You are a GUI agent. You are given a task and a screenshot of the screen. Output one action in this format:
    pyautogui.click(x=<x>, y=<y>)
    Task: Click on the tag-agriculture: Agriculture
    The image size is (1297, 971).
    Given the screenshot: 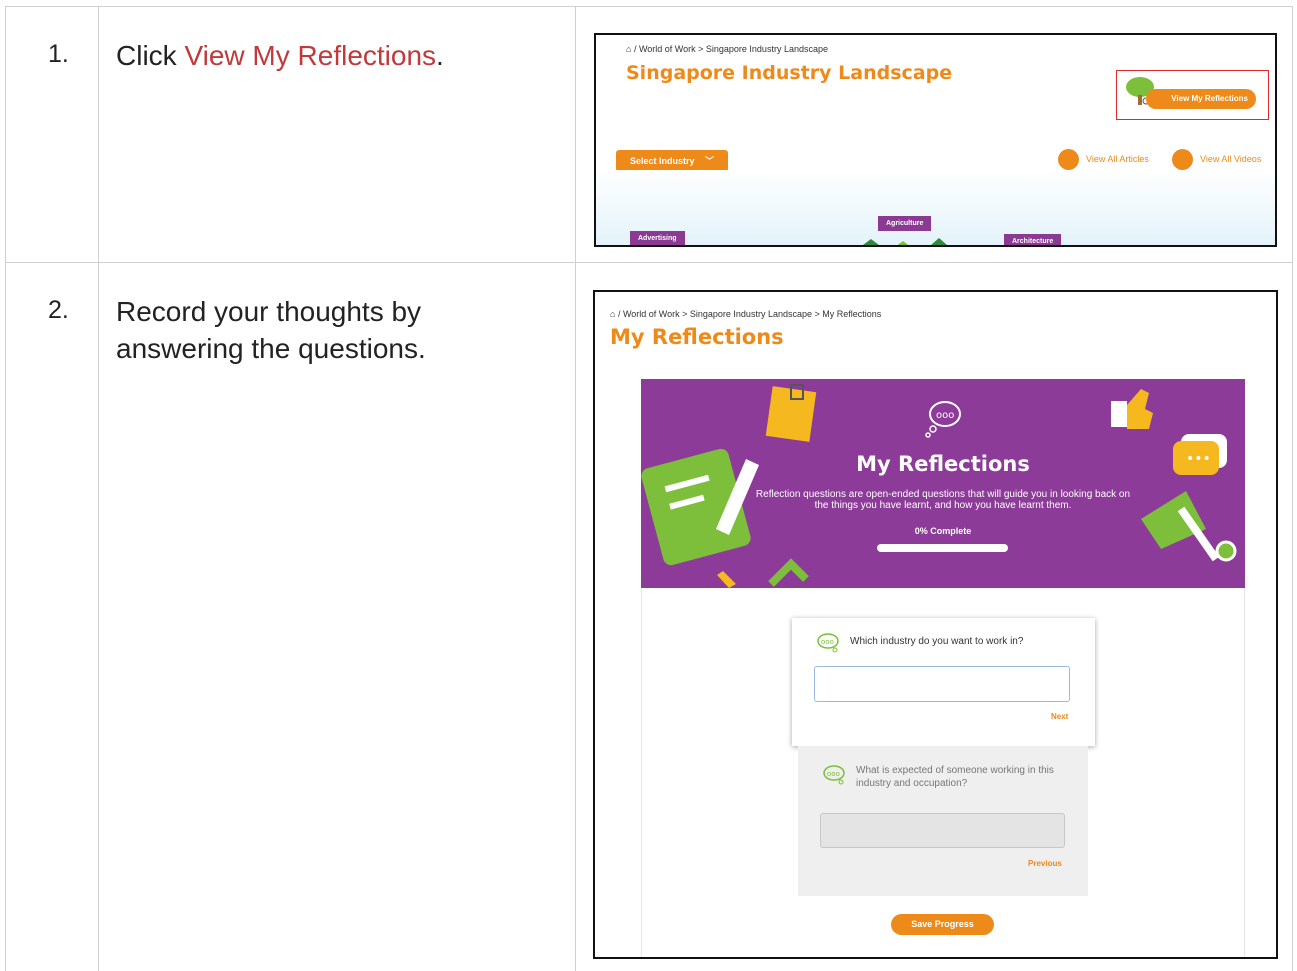 What is the action you would take?
    pyautogui.click(x=905, y=223)
    